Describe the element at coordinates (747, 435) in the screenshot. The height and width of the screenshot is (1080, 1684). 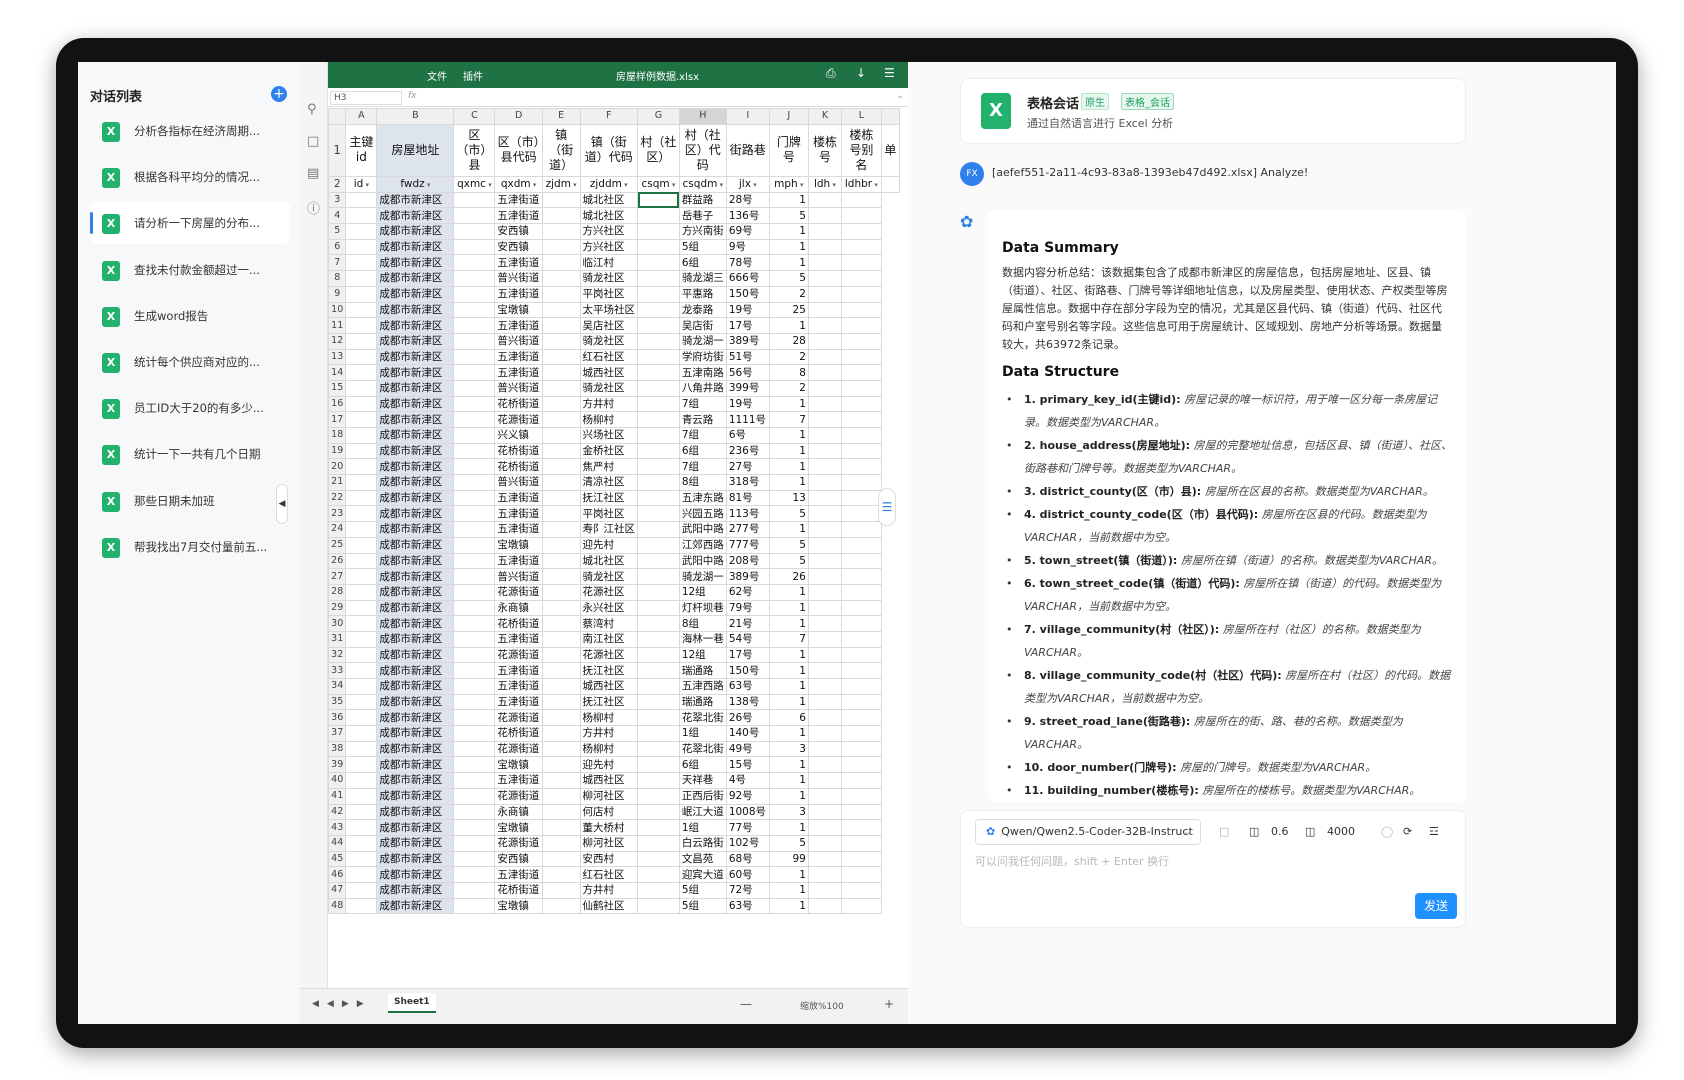
I see `table-cell: 6号` at that location.